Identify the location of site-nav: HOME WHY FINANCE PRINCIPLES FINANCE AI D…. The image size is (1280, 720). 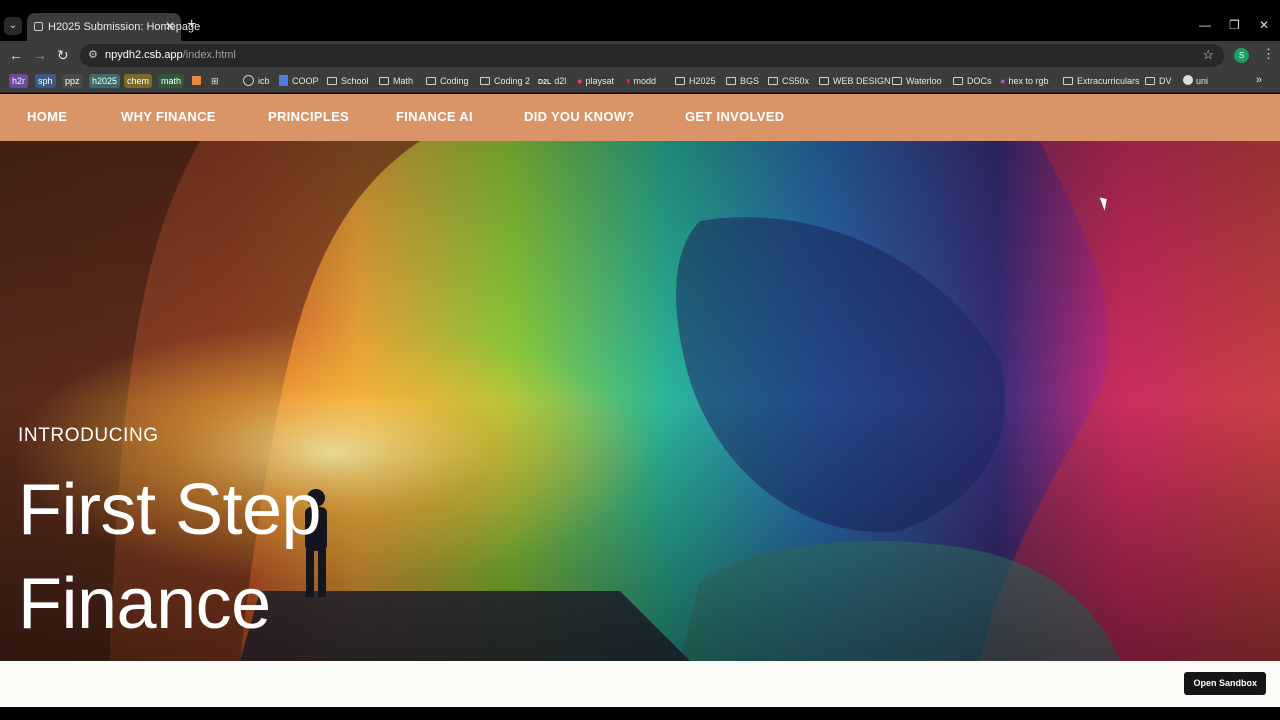
(640, 117).